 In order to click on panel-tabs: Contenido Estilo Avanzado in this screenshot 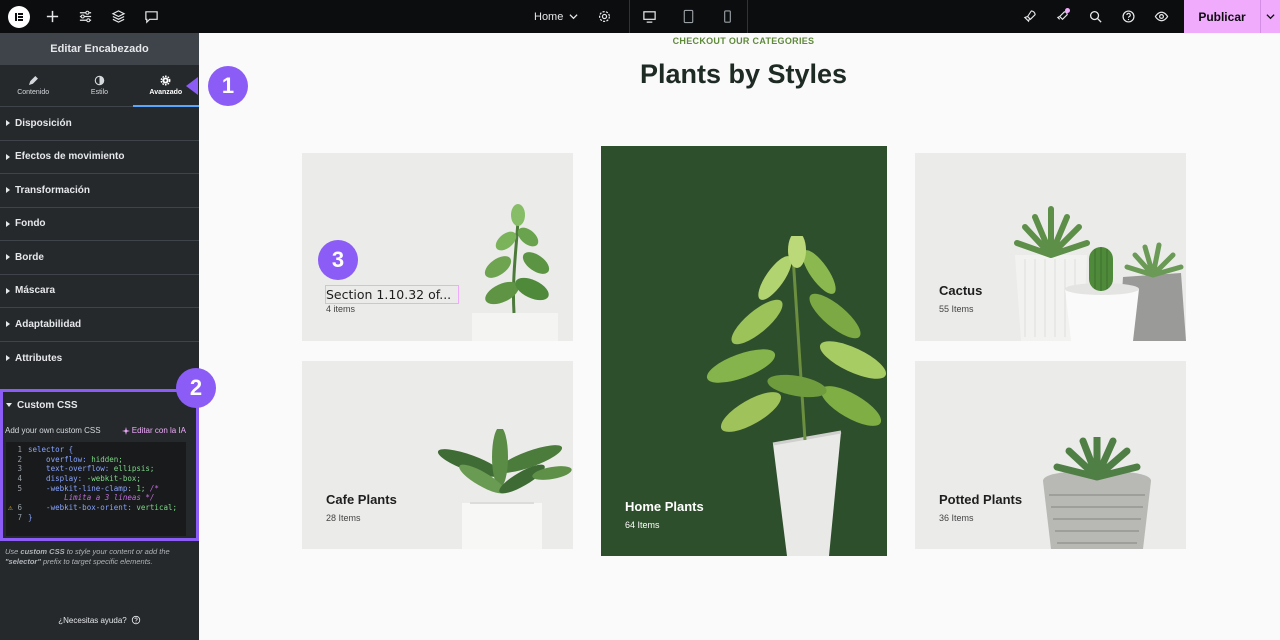, I will do `click(100, 86)`.